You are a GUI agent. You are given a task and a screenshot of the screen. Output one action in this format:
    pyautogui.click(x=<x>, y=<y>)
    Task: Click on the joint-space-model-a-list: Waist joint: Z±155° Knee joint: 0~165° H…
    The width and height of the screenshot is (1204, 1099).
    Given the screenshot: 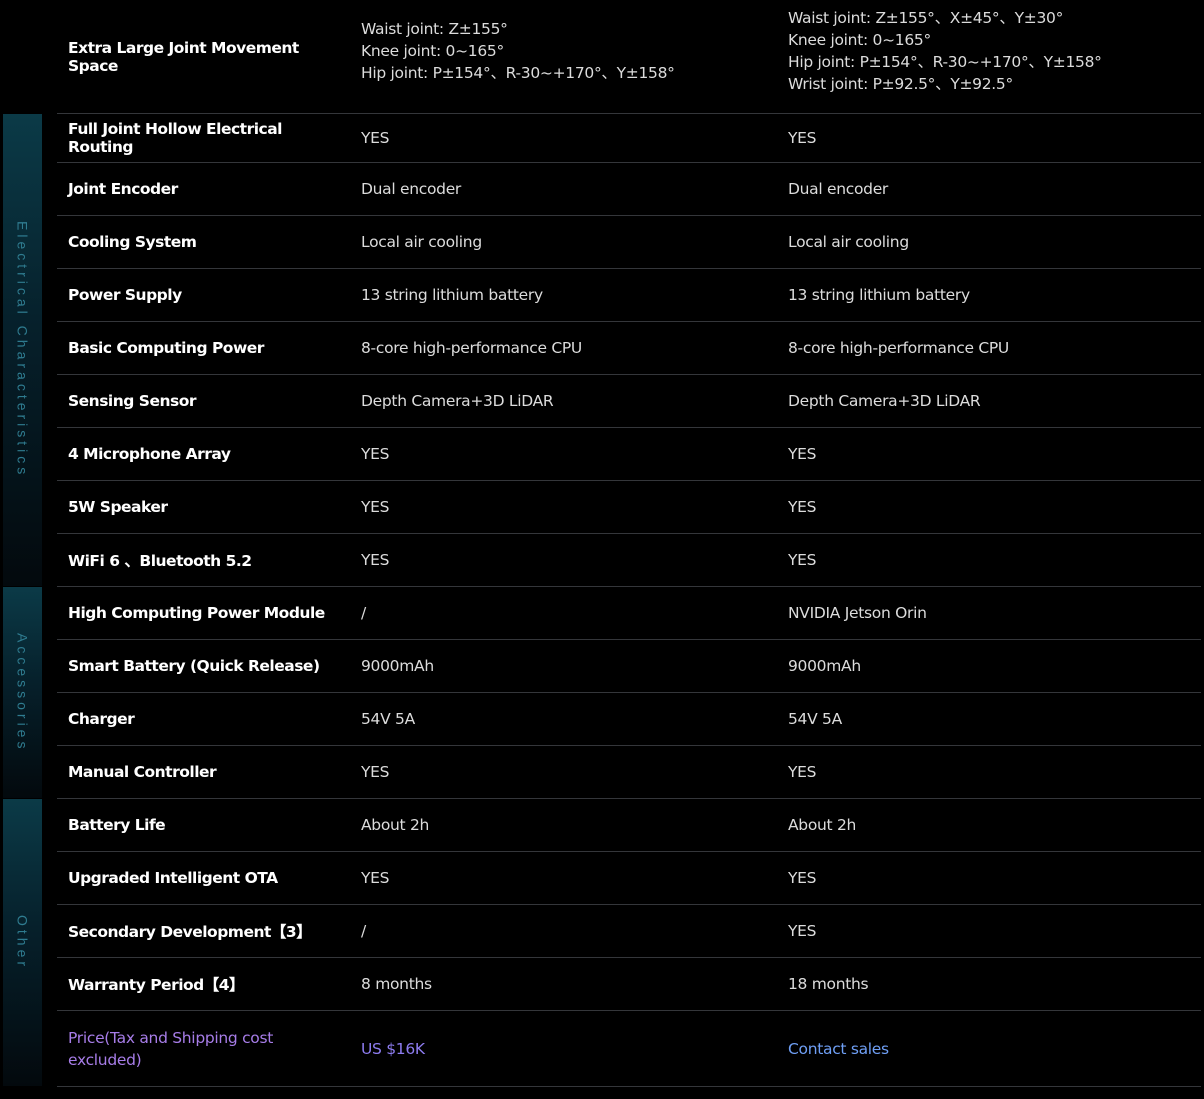 What is the action you would take?
    pyautogui.click(x=518, y=51)
    